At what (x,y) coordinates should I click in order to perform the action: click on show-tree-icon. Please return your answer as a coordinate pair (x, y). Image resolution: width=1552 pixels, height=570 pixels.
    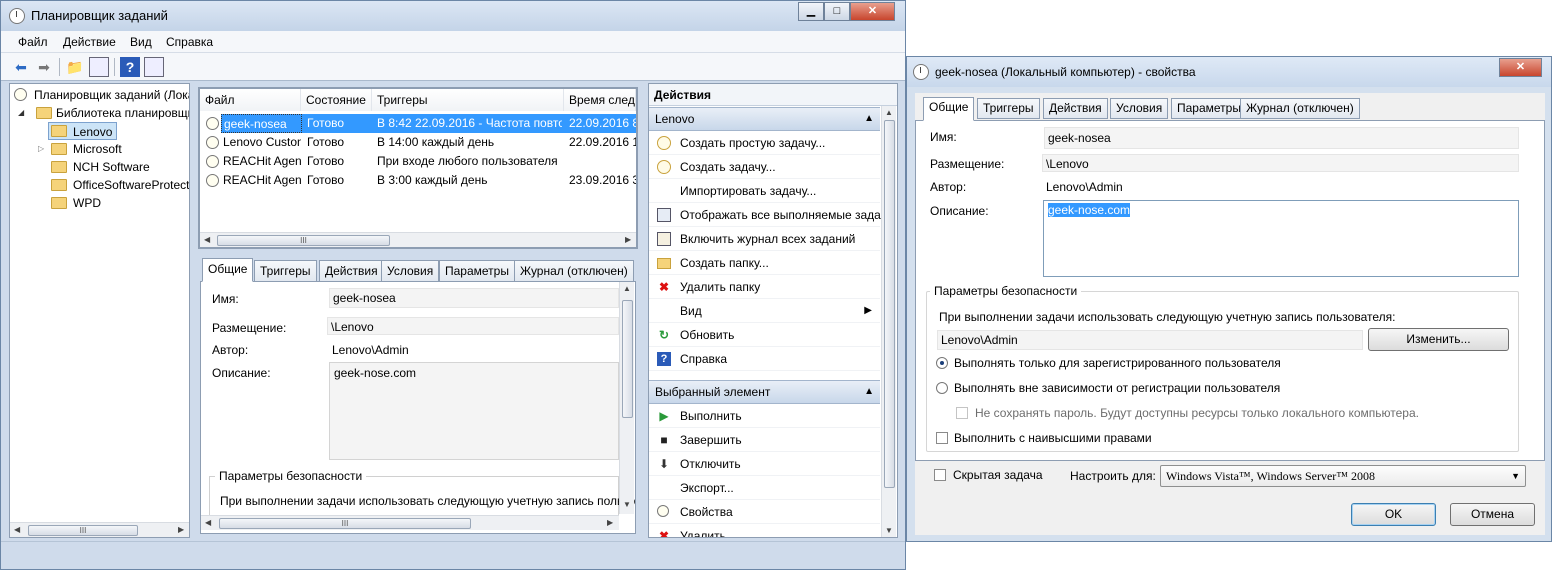
    Looking at the image, I should click on (99, 67).